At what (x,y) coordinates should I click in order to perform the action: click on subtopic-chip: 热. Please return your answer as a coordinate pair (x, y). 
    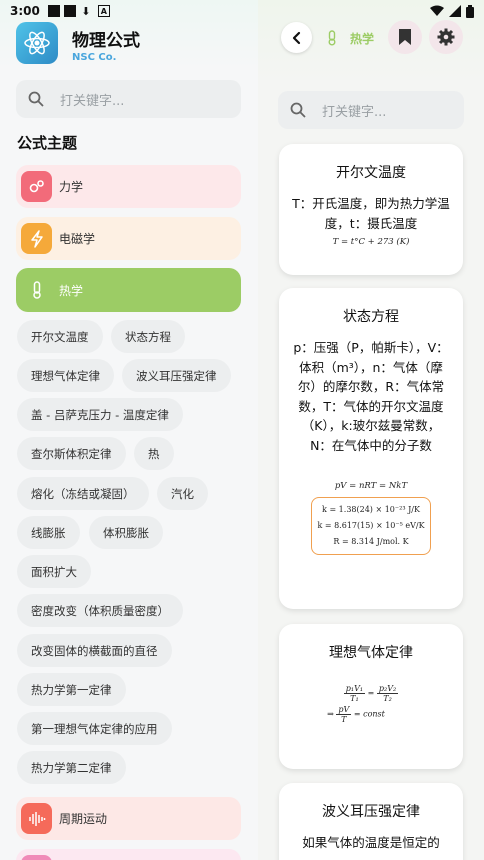
    Looking at the image, I should click on (154, 453).